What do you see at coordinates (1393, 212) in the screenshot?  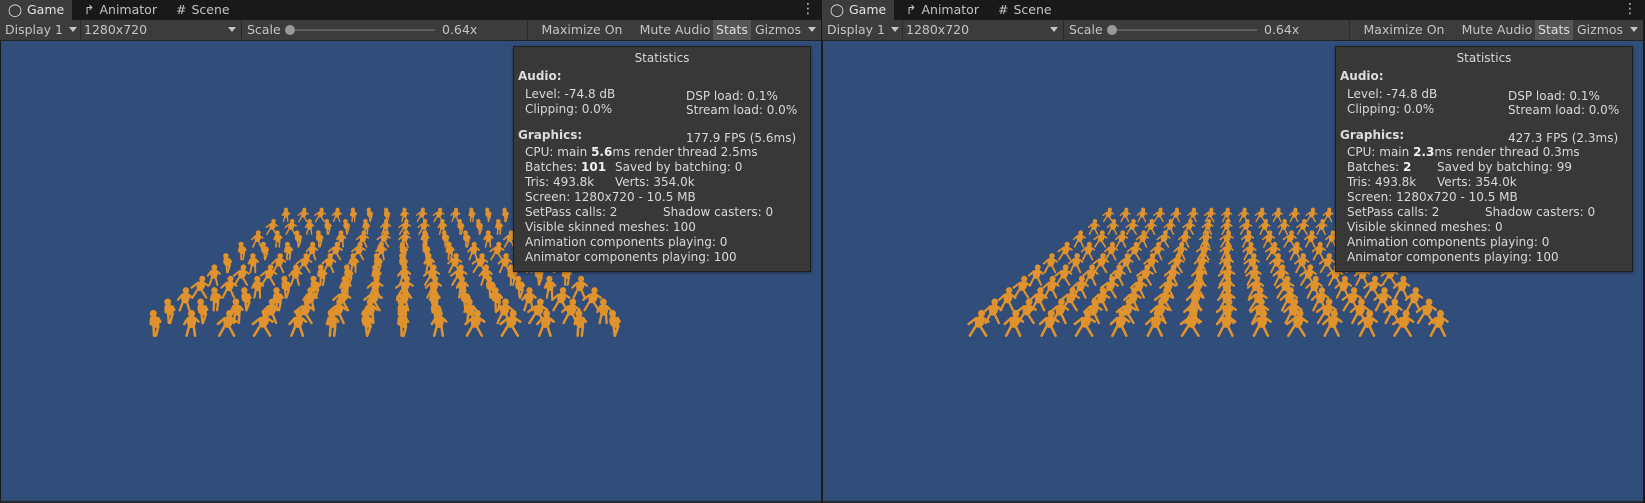 I see `setpass-calls: SetPass calls: 2` at bounding box center [1393, 212].